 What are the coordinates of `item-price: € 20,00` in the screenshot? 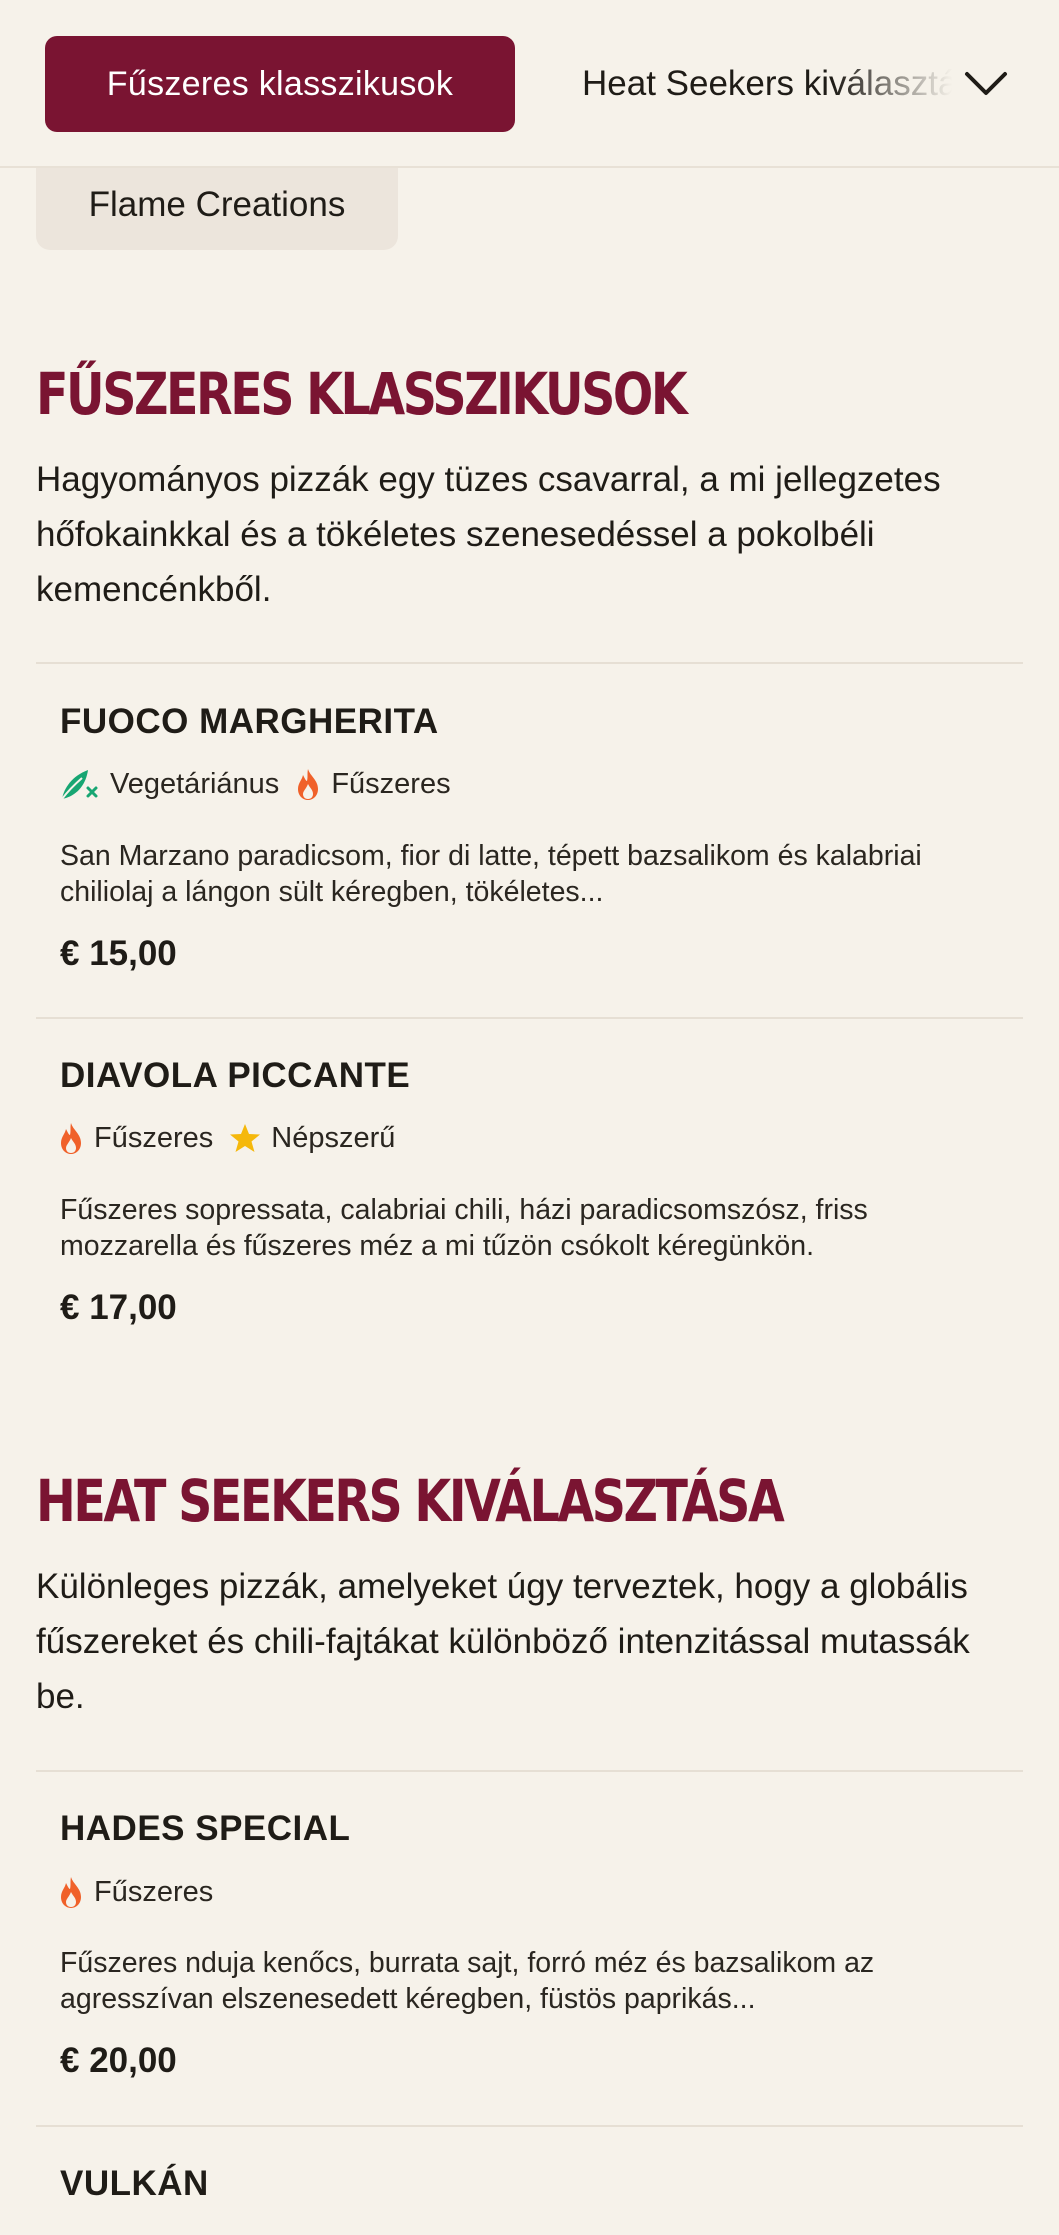 It's located at (118, 2060).